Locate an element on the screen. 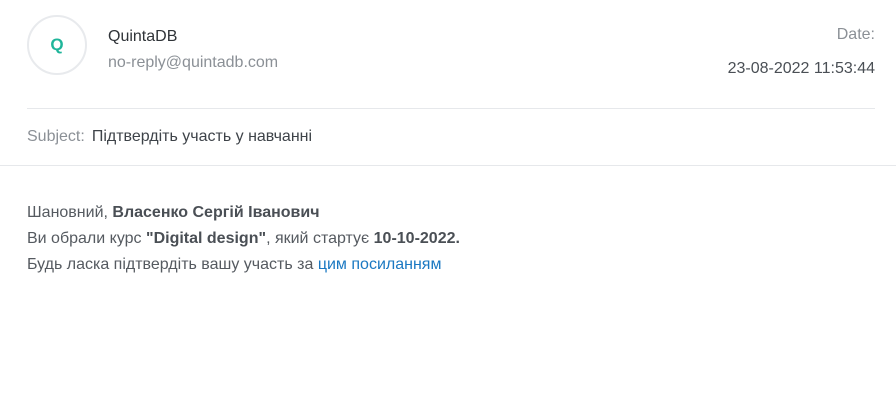 The height and width of the screenshot is (402, 896). subject-row: Subject: Підтвердіть участь у навчанні is located at coordinates (448, 137).